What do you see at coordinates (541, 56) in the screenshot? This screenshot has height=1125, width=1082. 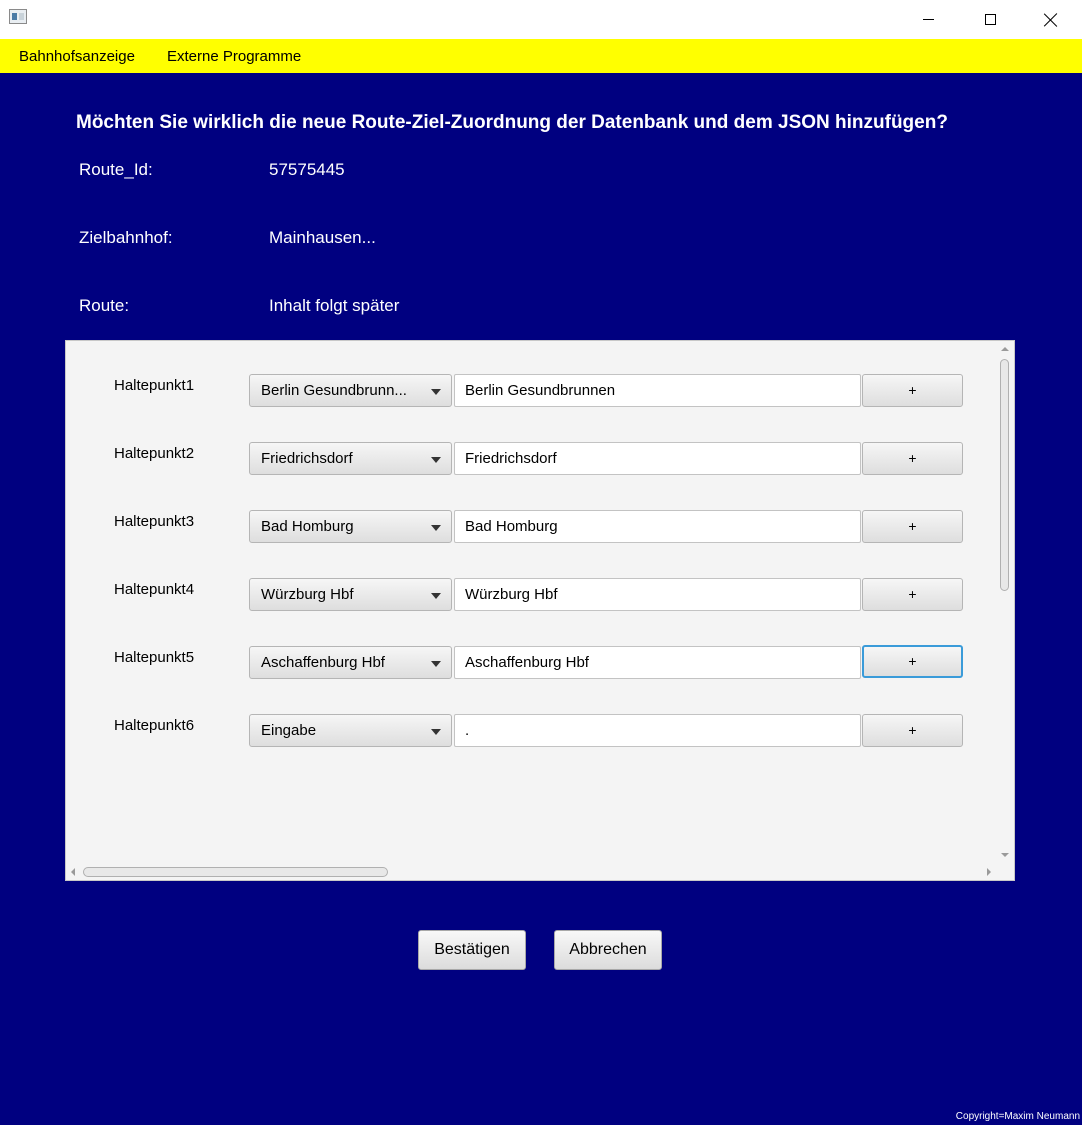 I see `menu-bar: Bahnhofsanzeige Externe Programme` at bounding box center [541, 56].